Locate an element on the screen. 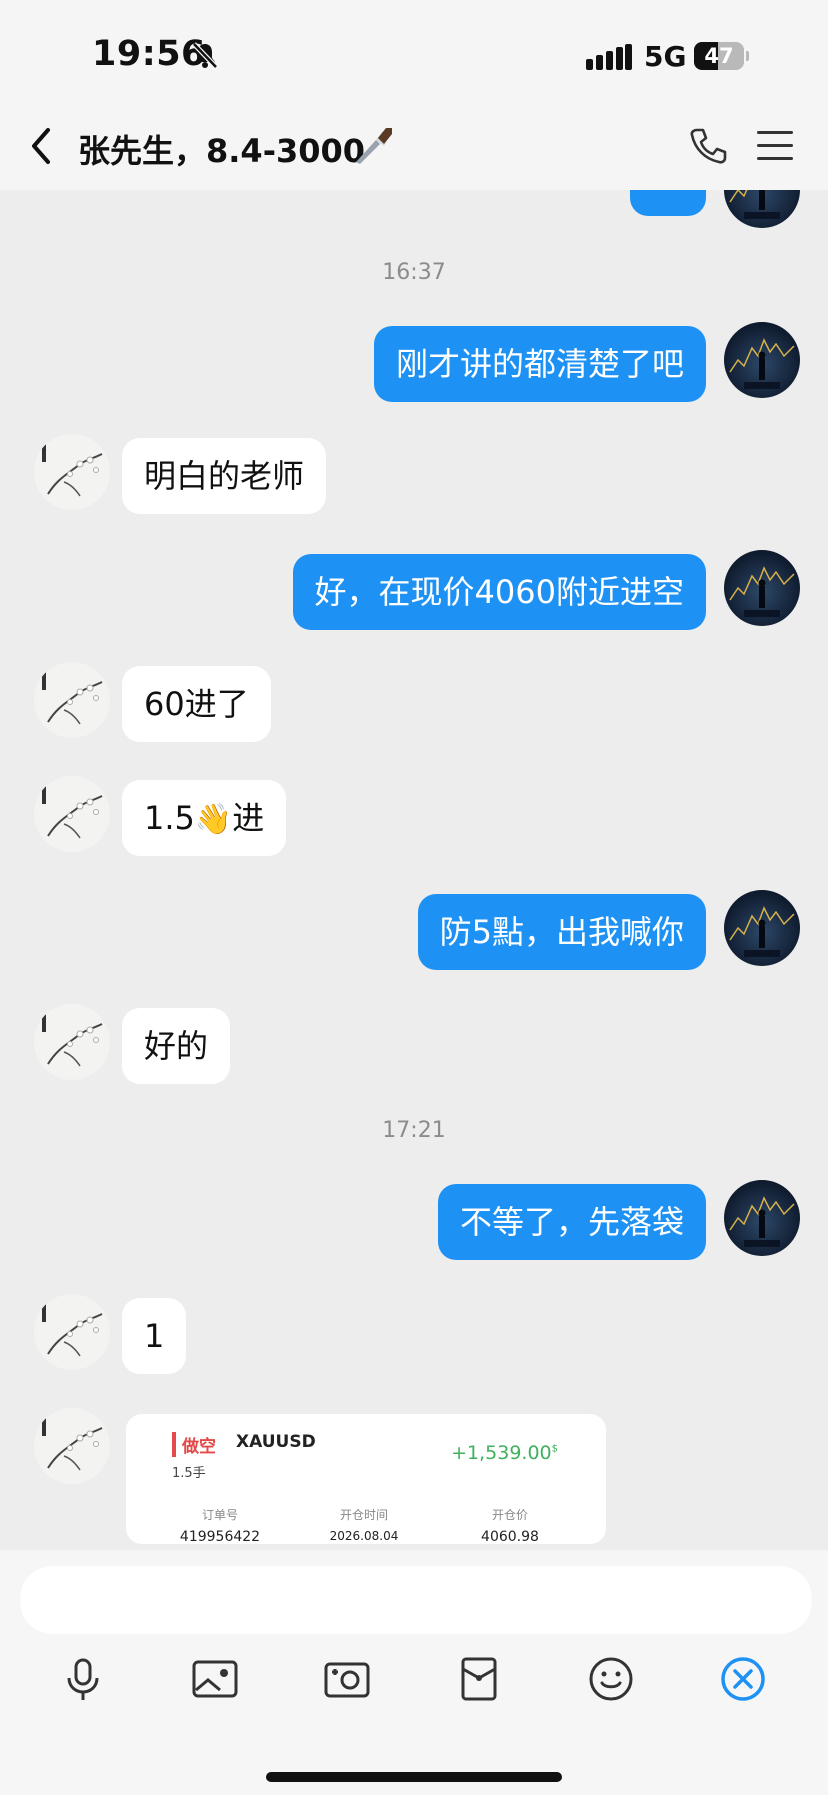 Image resolution: width=828 pixels, height=1795 pixels. home-indicator is located at coordinates (414, 1777).